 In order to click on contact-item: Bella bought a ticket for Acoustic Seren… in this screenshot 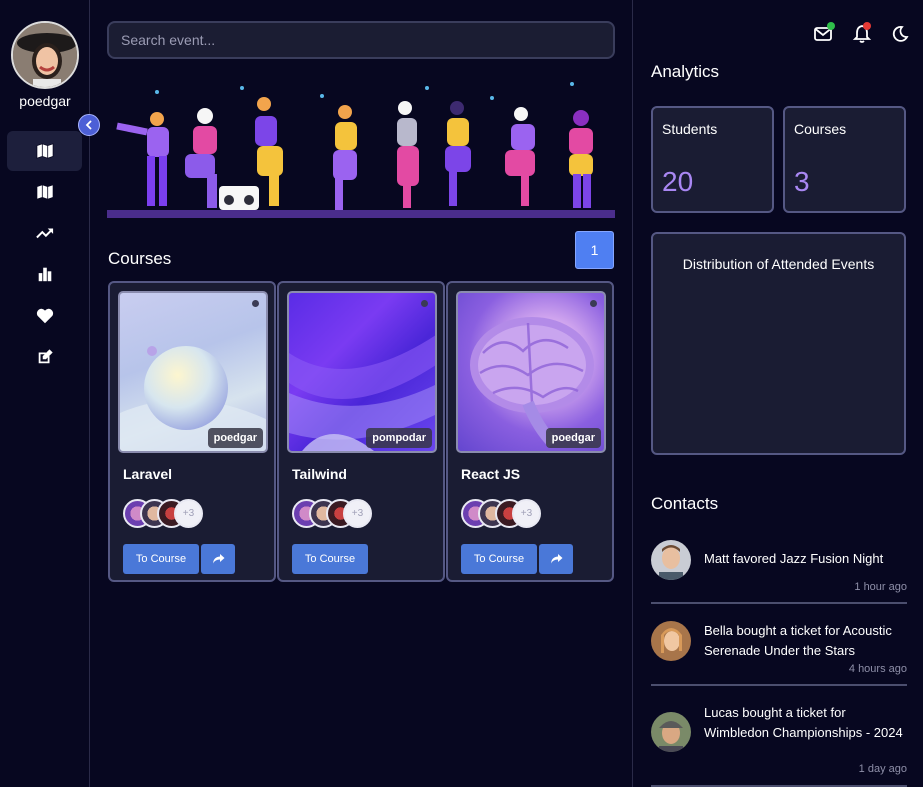, I will do `click(779, 653)`.